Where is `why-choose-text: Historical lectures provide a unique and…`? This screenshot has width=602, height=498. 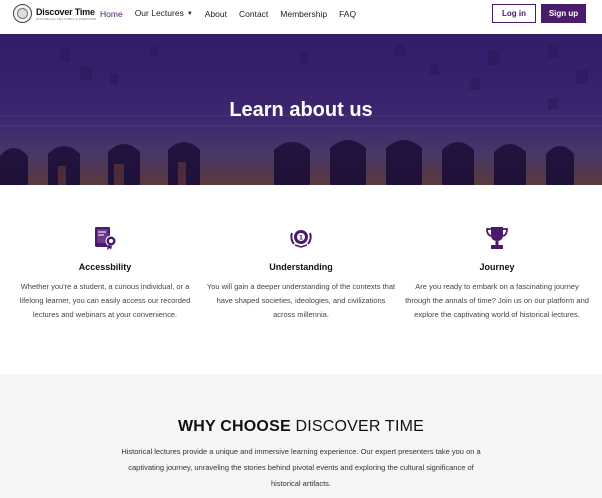 why-choose-text: Historical lectures provide a unique and… is located at coordinates (301, 467).